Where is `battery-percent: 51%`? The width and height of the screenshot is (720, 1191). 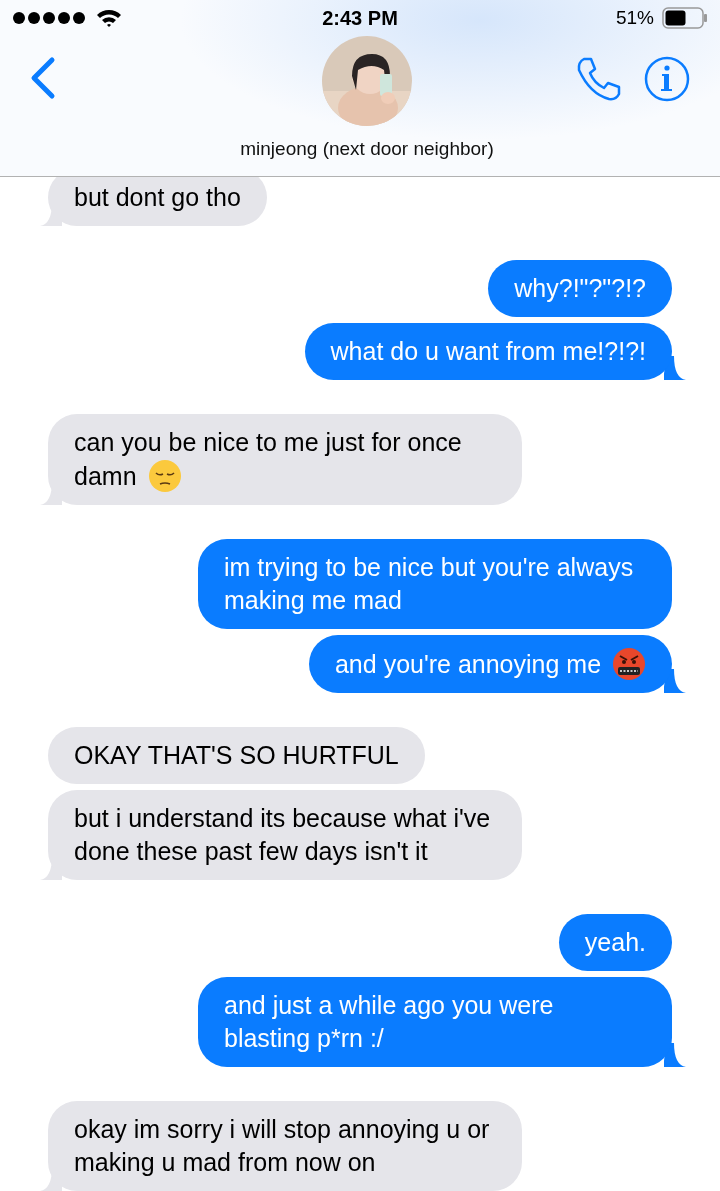 battery-percent: 51% is located at coordinates (634, 18).